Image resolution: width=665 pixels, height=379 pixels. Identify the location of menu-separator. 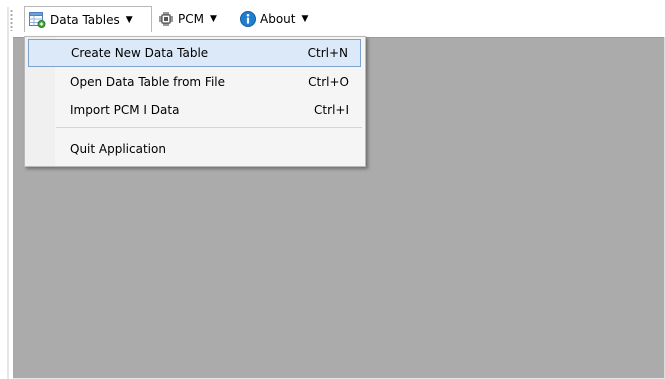
(209, 127).